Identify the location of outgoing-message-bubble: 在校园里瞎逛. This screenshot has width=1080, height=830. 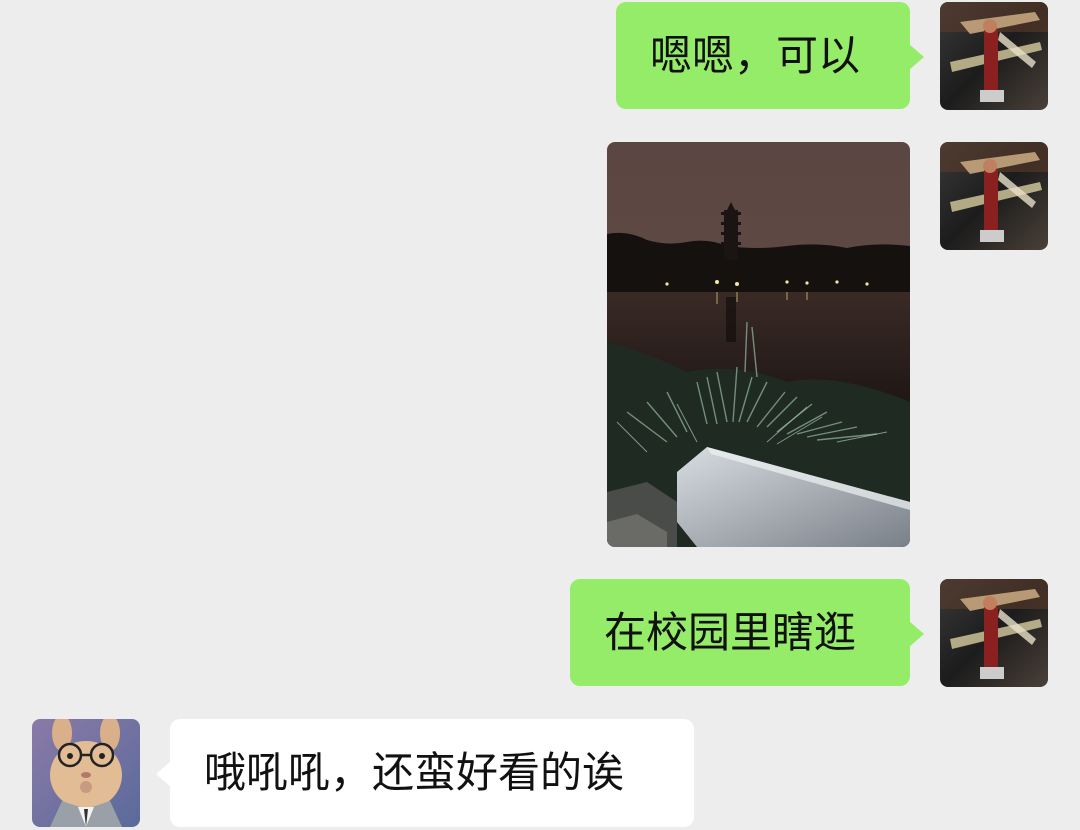
(747, 632).